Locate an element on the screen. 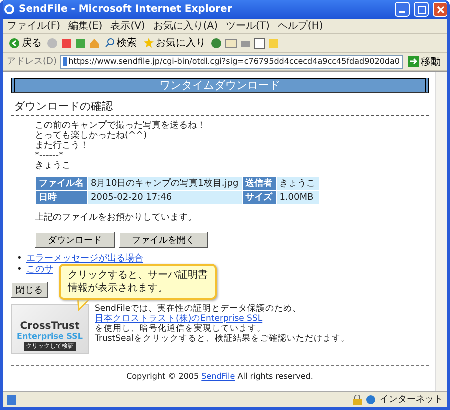 The width and height of the screenshot is (450, 410). mail-icon is located at coordinates (231, 43).